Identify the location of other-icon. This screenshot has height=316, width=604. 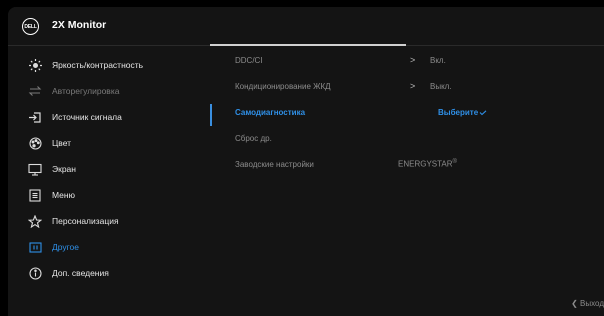
(35, 247).